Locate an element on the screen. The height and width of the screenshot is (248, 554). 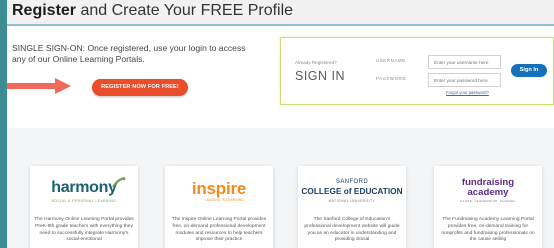
page-title: Register and Create Your FREE Profile is located at coordinates (152, 11).